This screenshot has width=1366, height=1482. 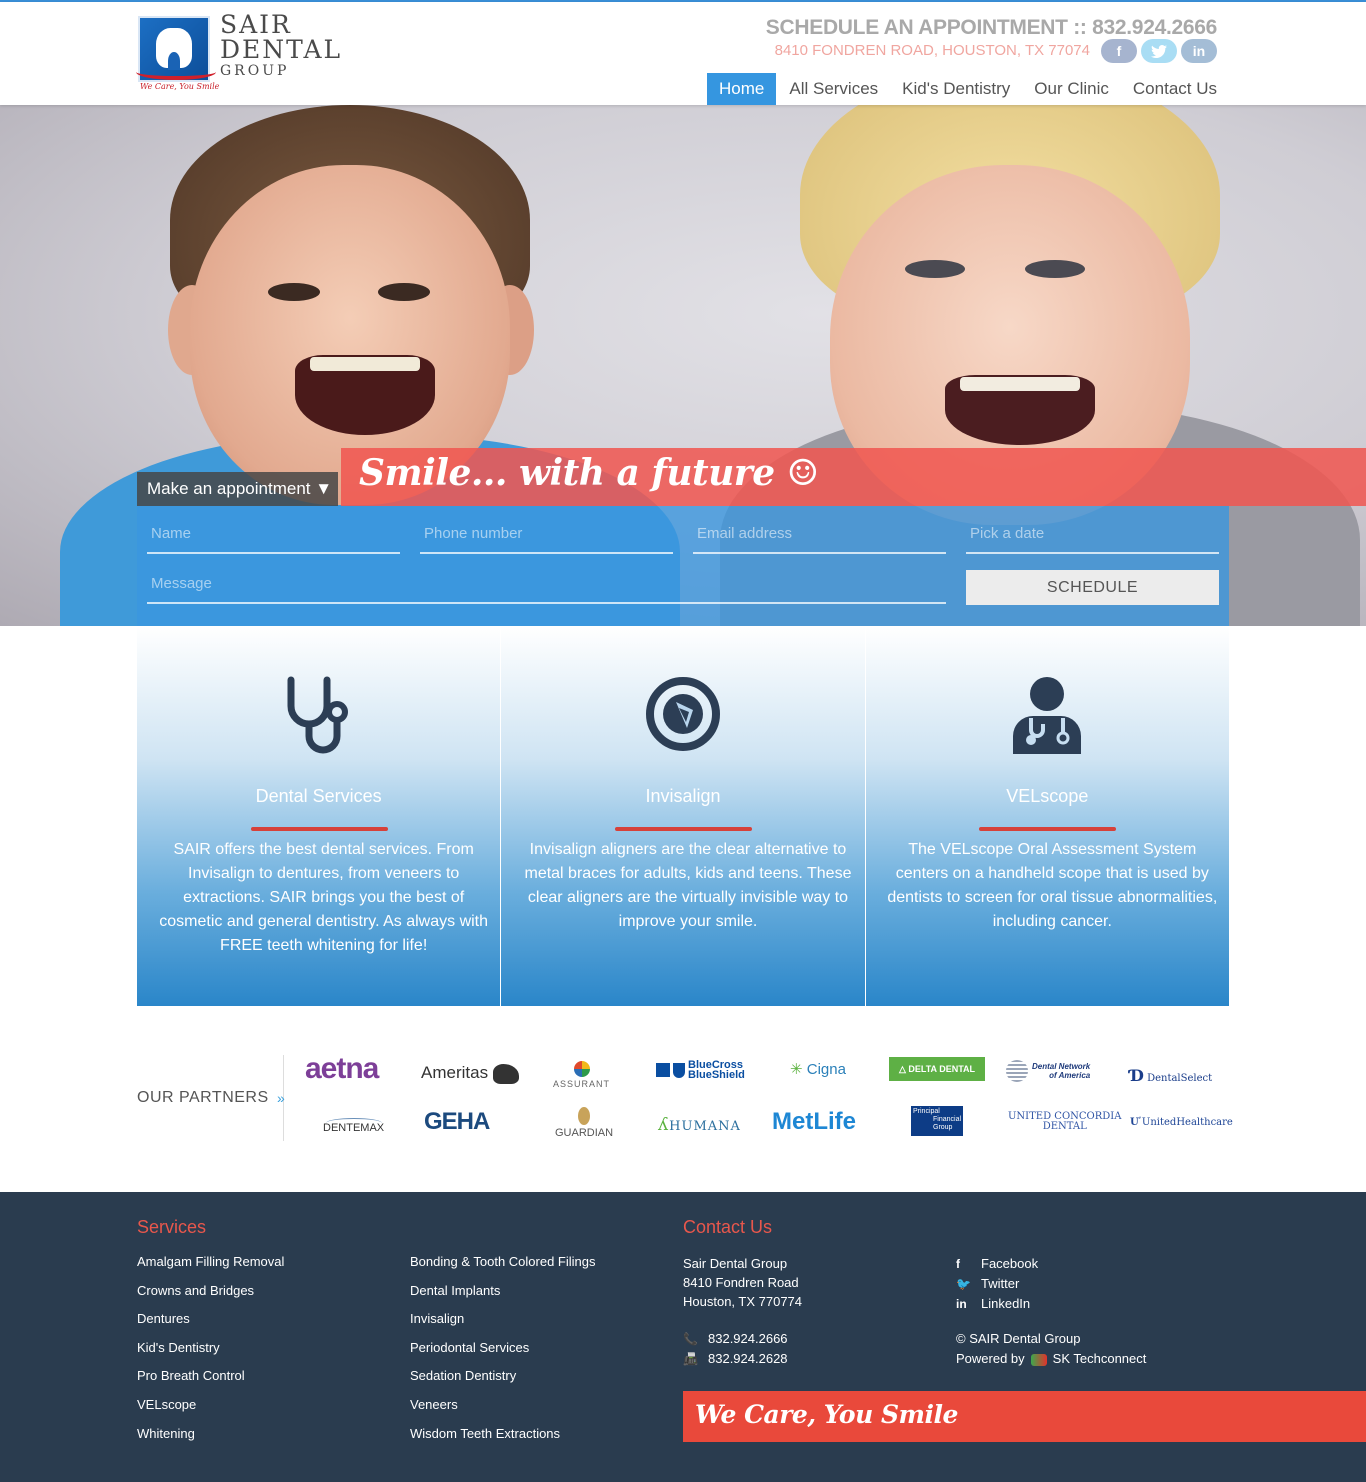 What do you see at coordinates (455, 1072) in the screenshot?
I see `partner-name: Ameritas` at bounding box center [455, 1072].